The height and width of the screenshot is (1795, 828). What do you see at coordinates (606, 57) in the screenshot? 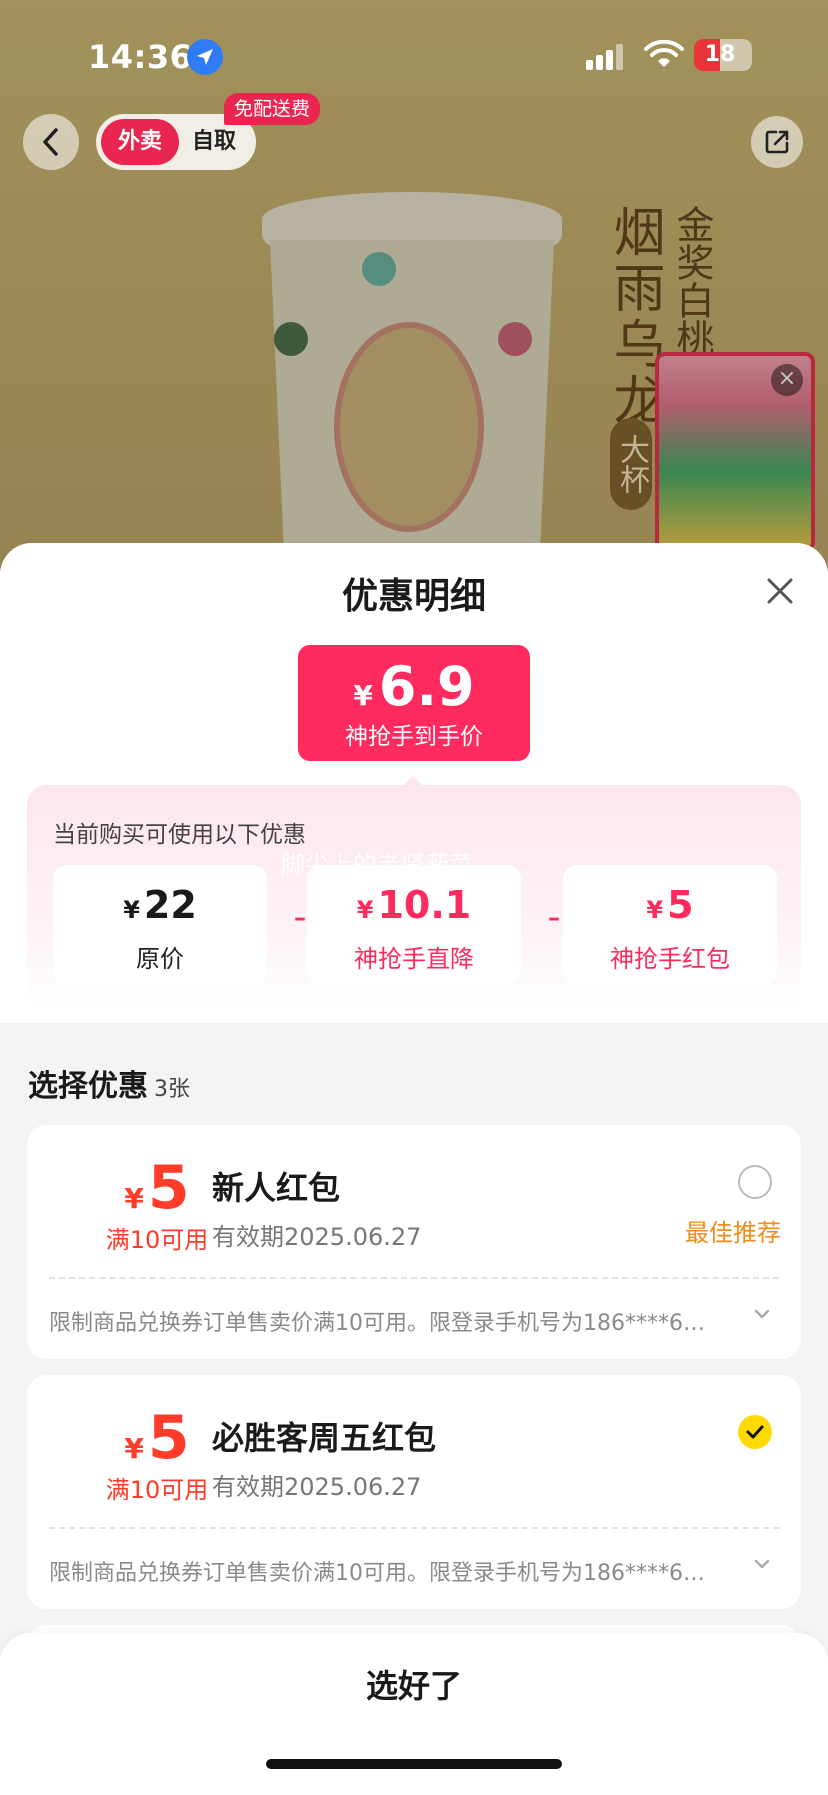
I see `cellular-signal-icon` at bounding box center [606, 57].